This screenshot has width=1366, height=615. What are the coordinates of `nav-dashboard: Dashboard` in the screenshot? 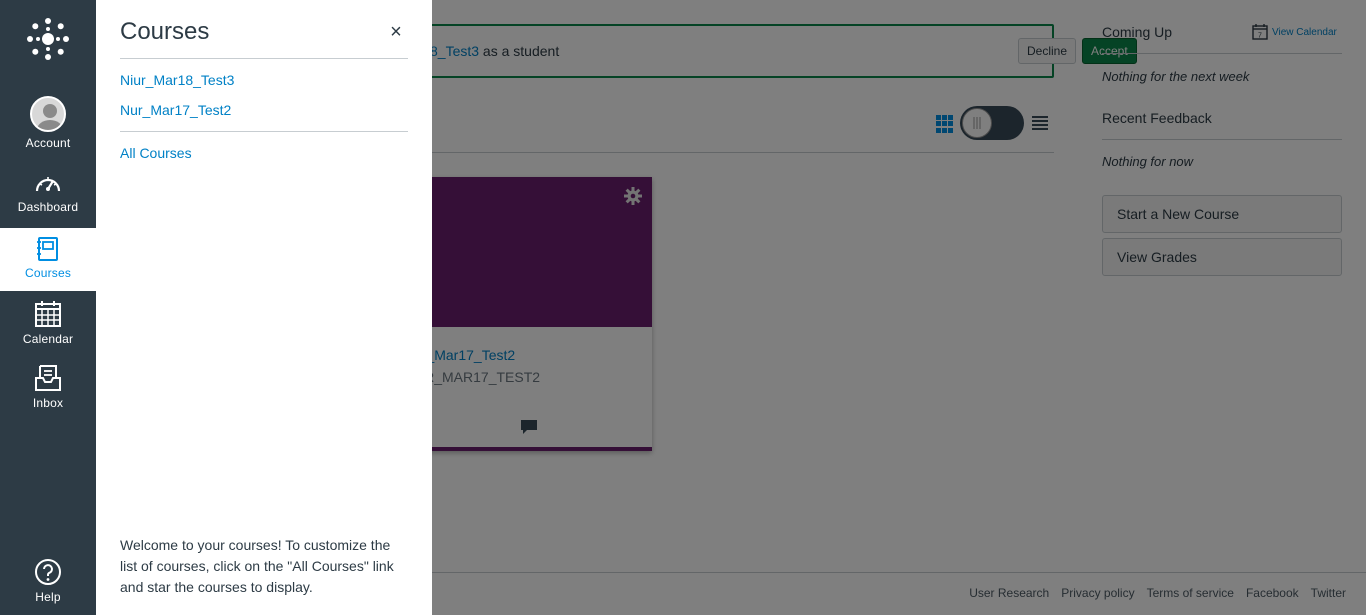 It's located at (48, 204).